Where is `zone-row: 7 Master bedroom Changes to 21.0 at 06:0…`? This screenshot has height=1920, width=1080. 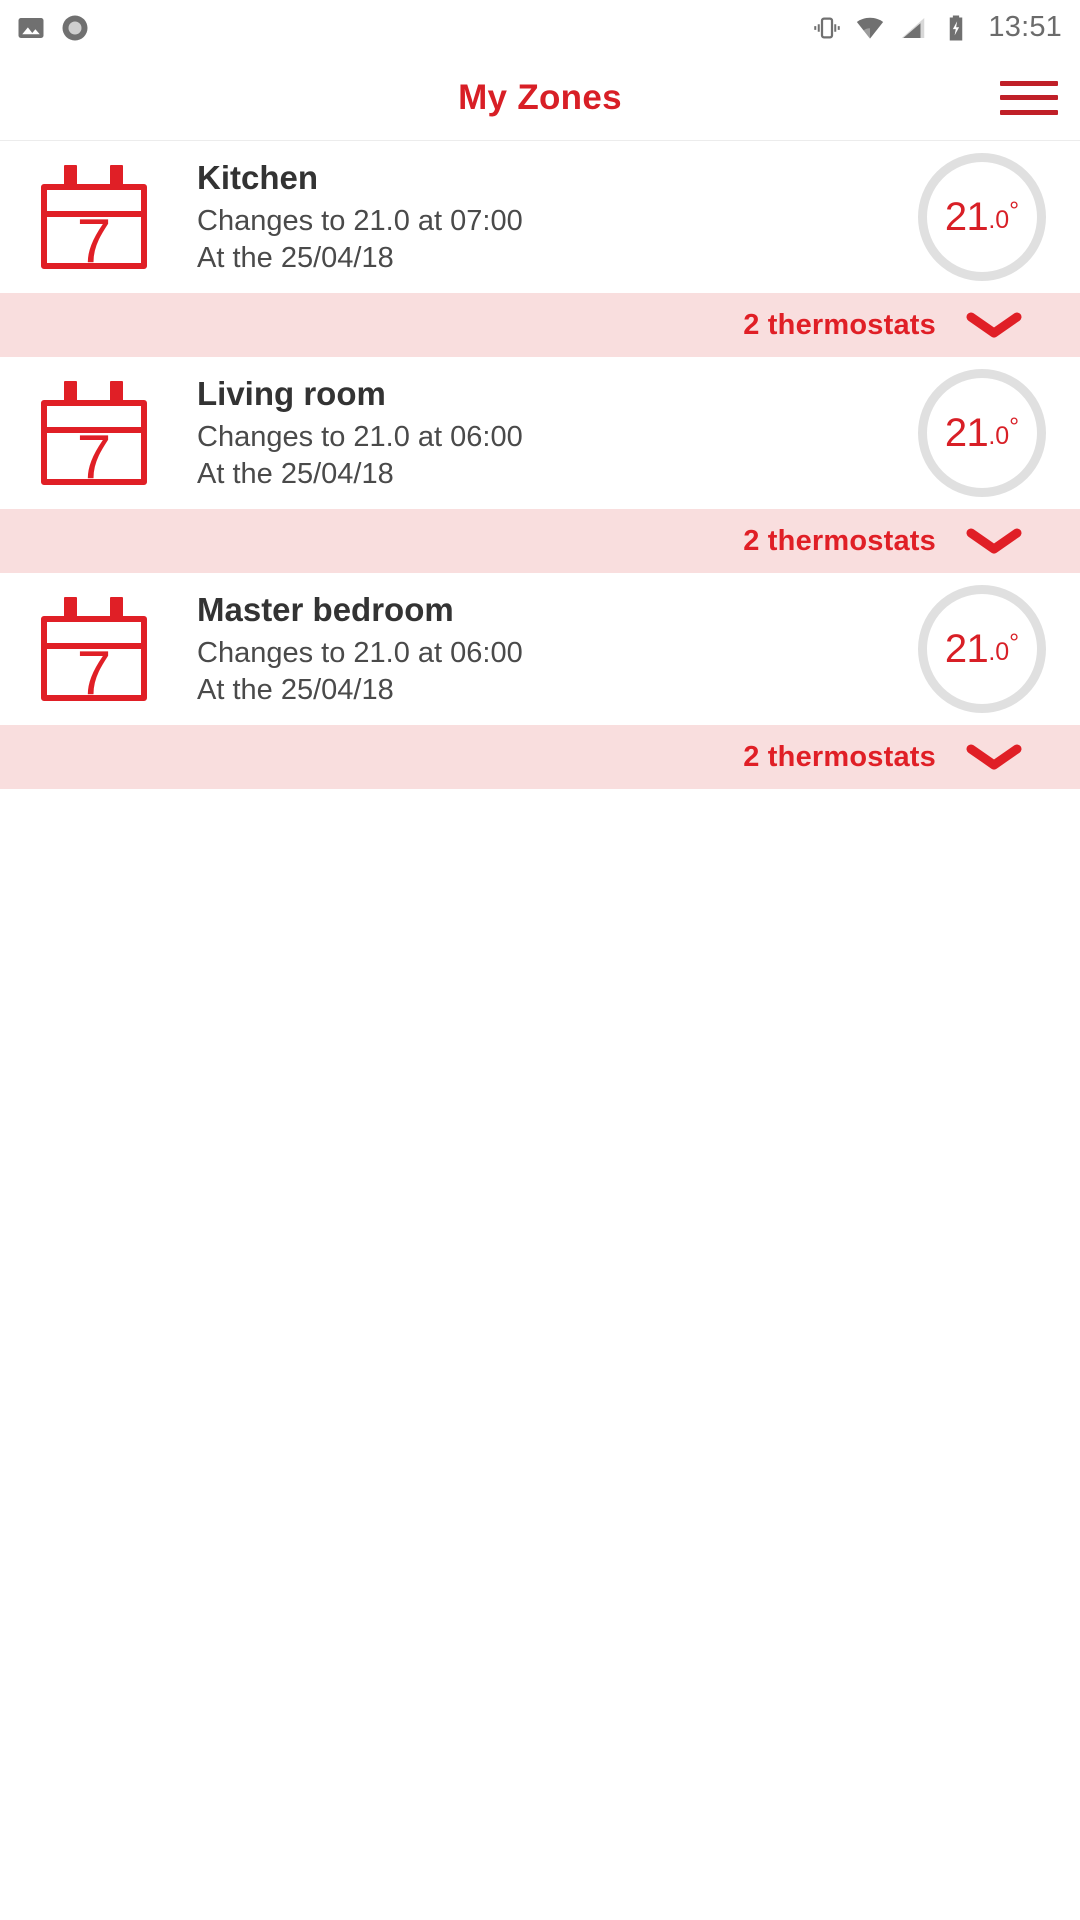 zone-row: 7 Master bedroom Changes to 21.0 at 06:0… is located at coordinates (540, 649).